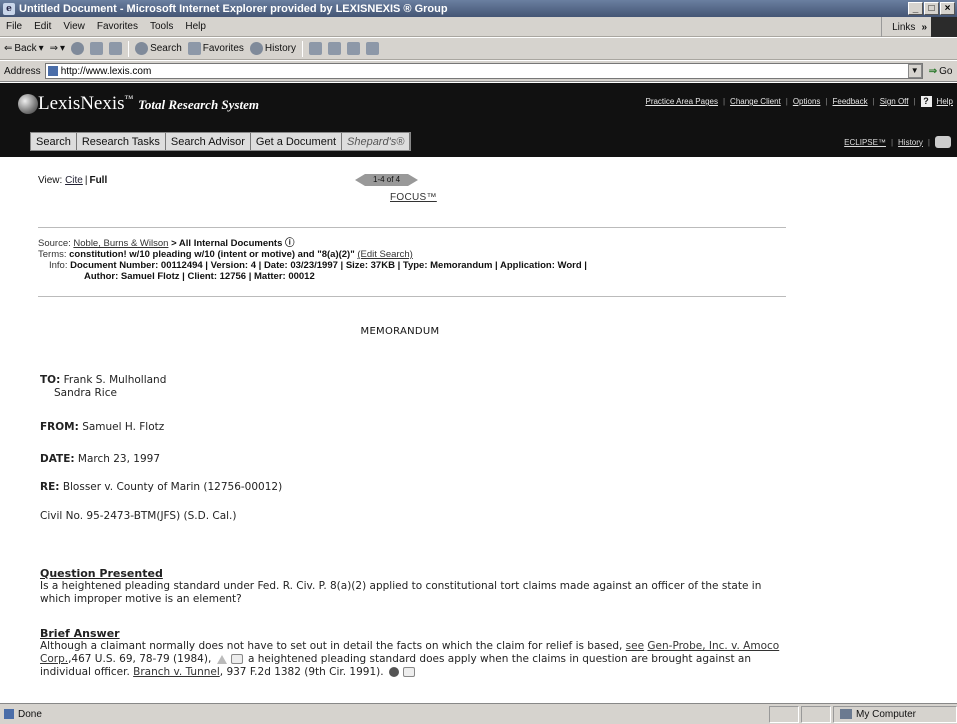  Describe the element at coordinates (384, 254) in the screenshot. I see `edit-search-link: (Edit Search)` at that location.